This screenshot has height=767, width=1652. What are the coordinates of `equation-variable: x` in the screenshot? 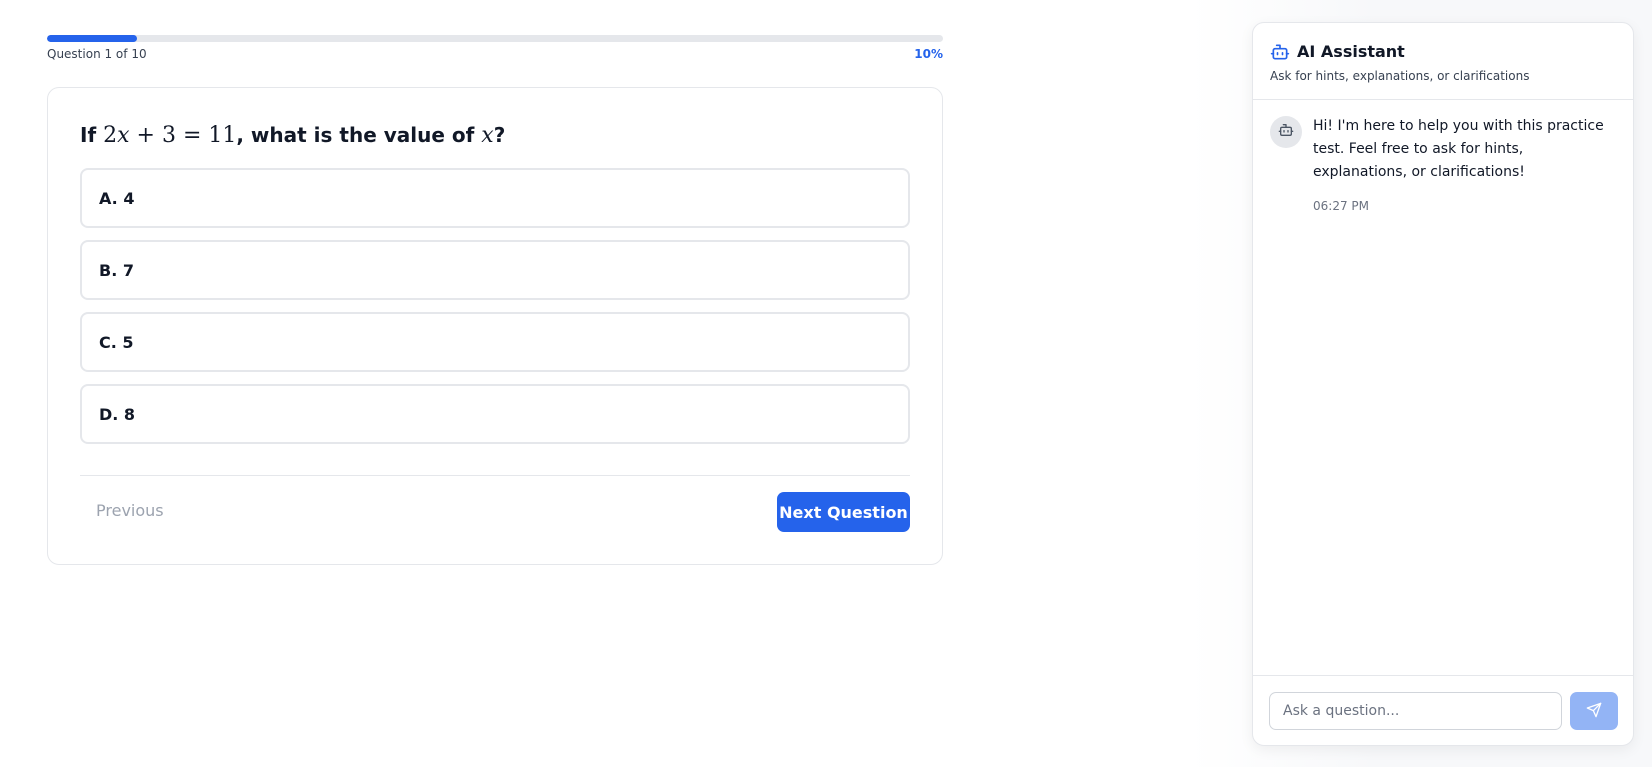 It's located at (123, 135).